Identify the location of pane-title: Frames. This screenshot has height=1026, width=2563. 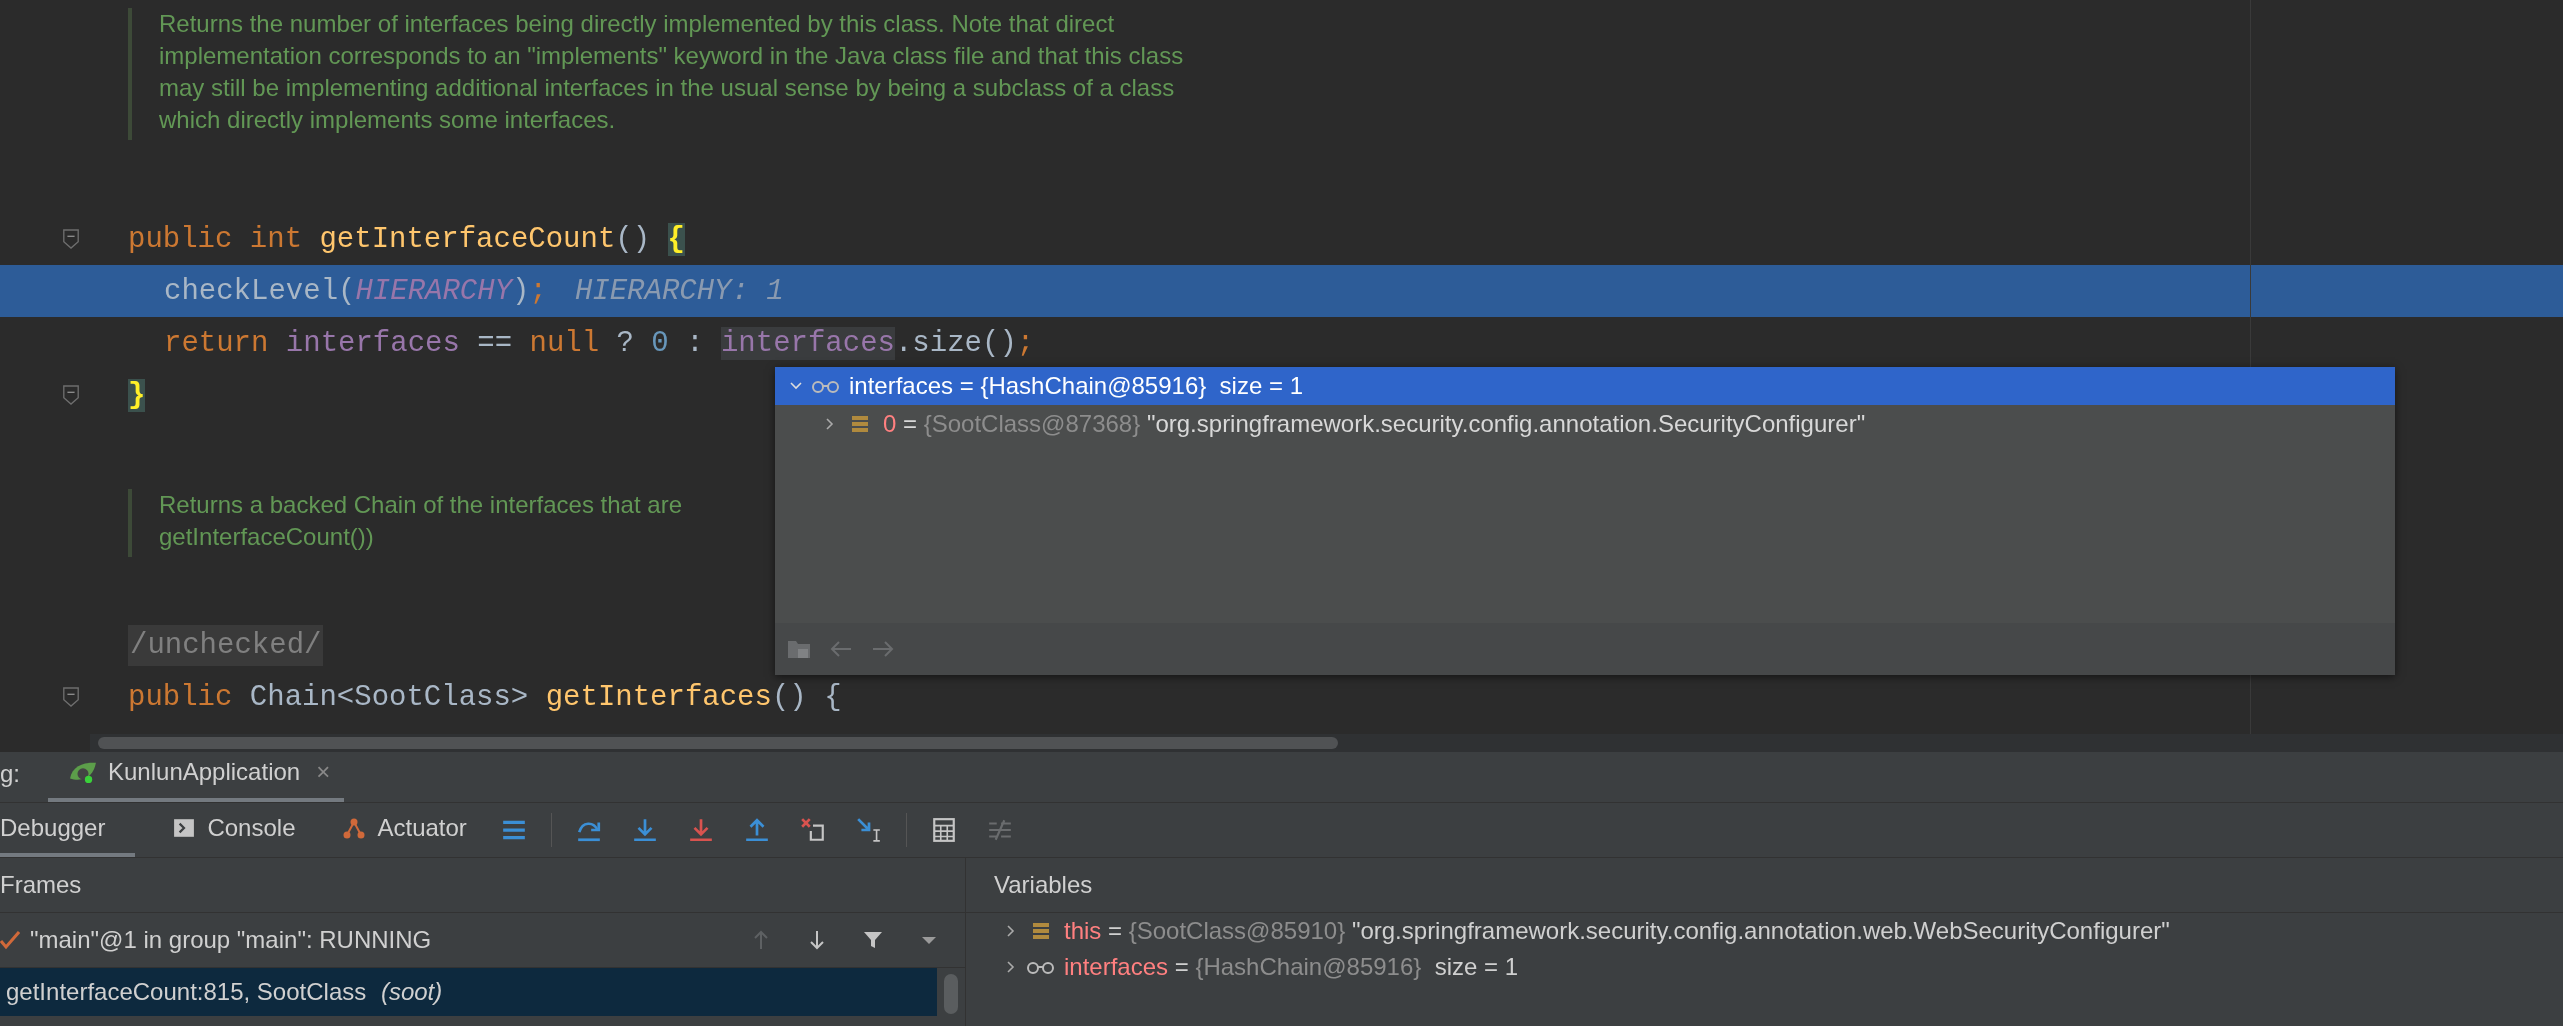
(41, 885).